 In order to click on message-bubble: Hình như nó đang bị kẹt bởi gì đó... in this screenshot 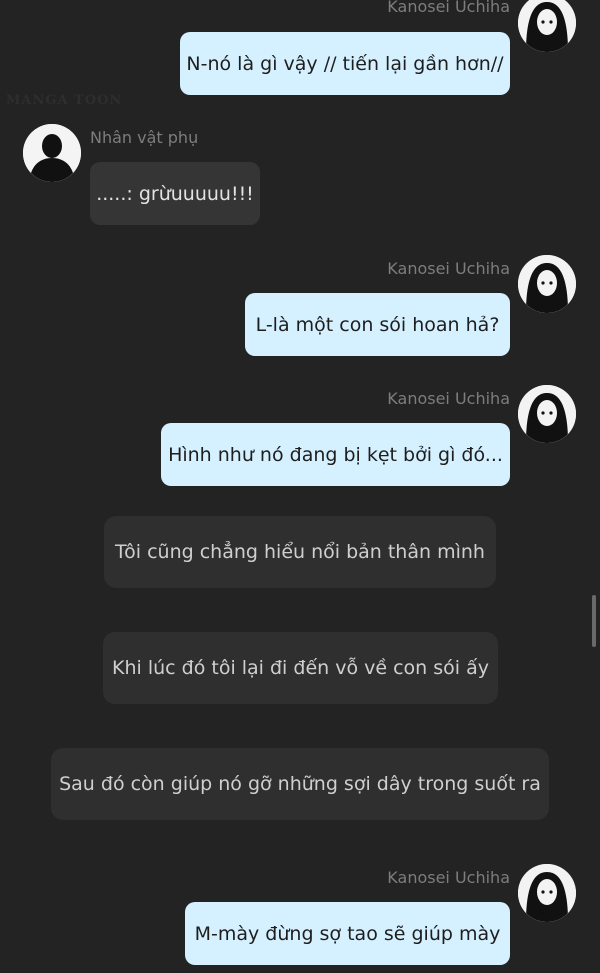, I will do `click(335, 454)`.